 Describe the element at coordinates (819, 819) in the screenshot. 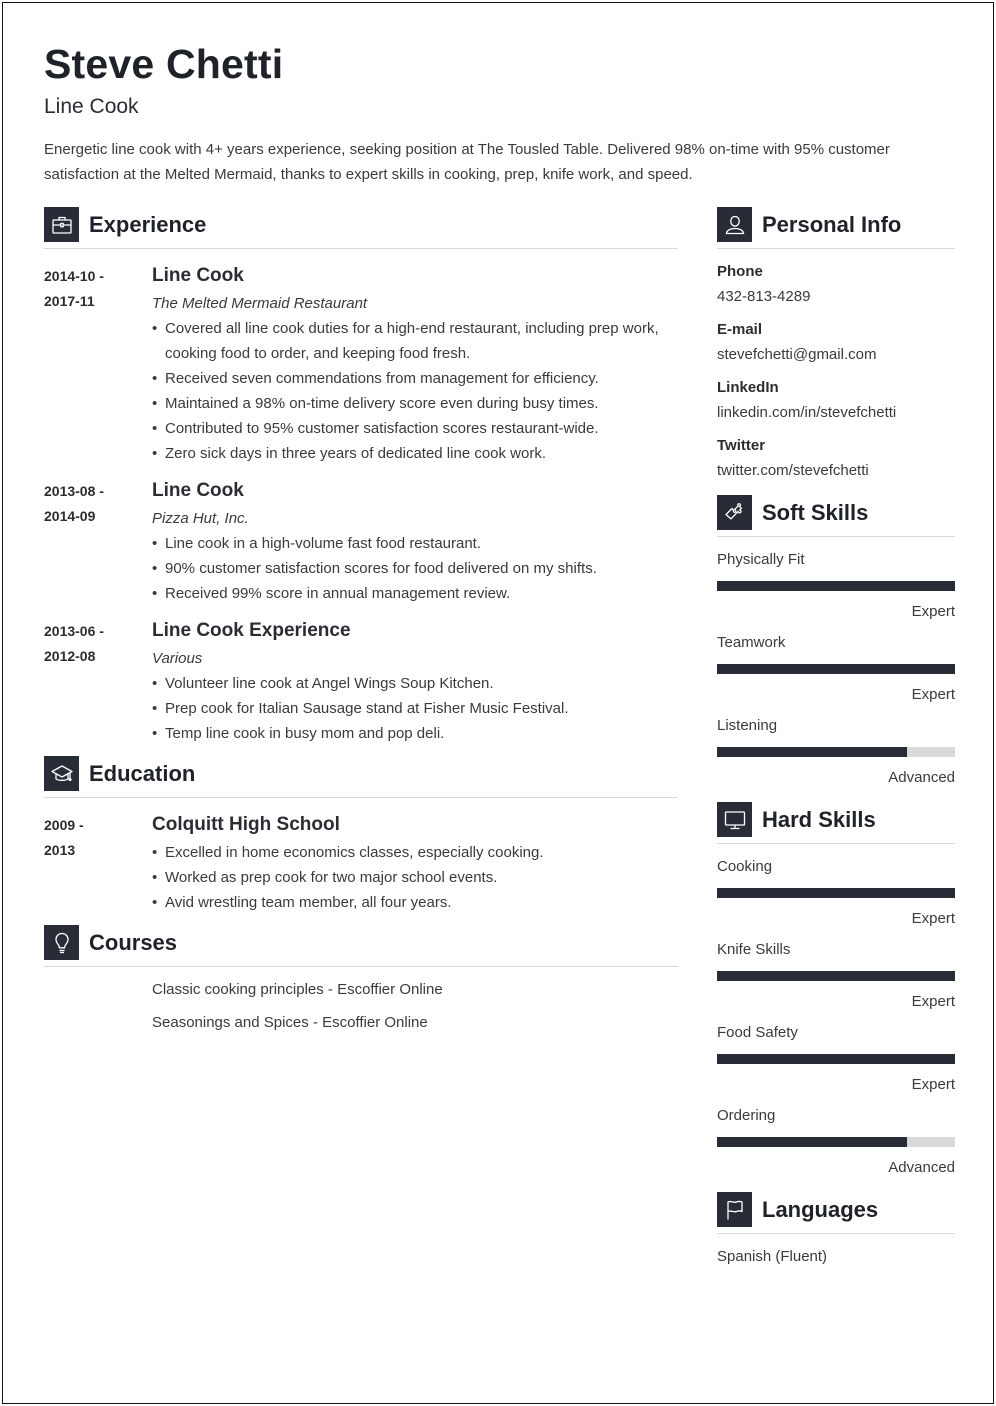

I see `hard-skills-title: Hard Skills` at that location.